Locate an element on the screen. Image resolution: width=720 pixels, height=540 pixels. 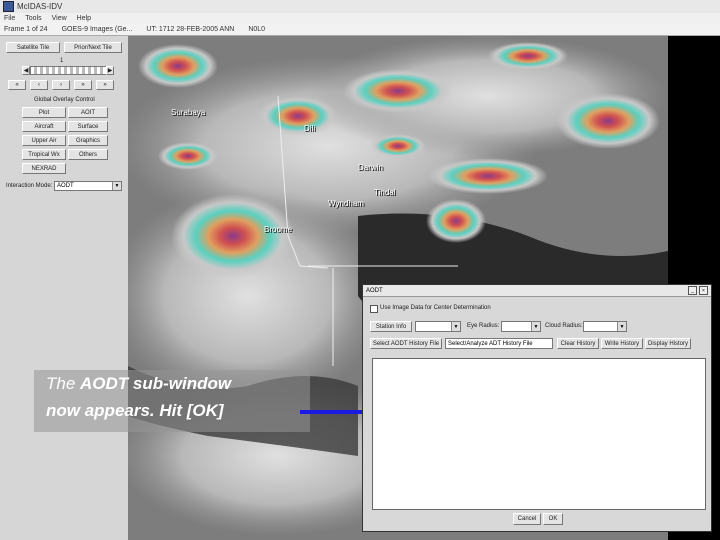
cloud-radius-label: Cloud Radius: is located at coordinates (564, 326).